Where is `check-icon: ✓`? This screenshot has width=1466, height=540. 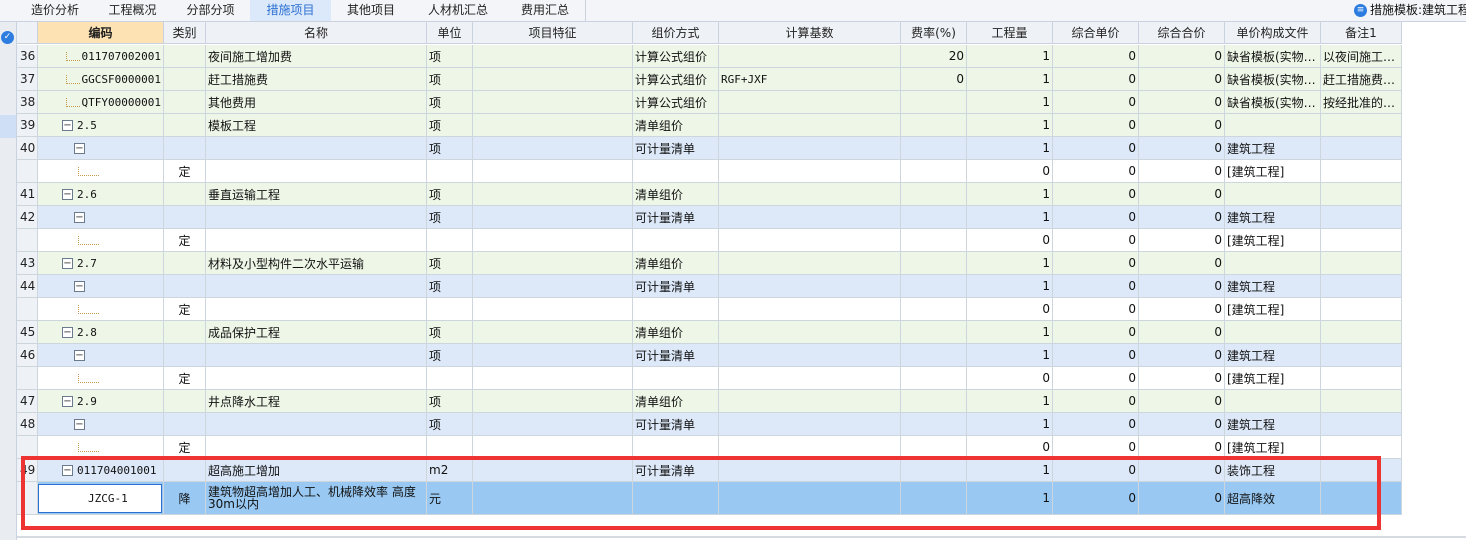
check-icon: ✓ is located at coordinates (7, 37).